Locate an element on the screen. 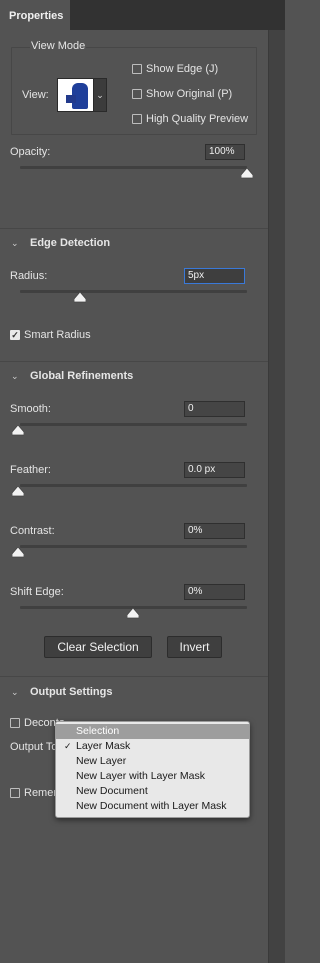 This screenshot has width=320, height=963. global-refinements-title: Global Refinements is located at coordinates (81, 376).